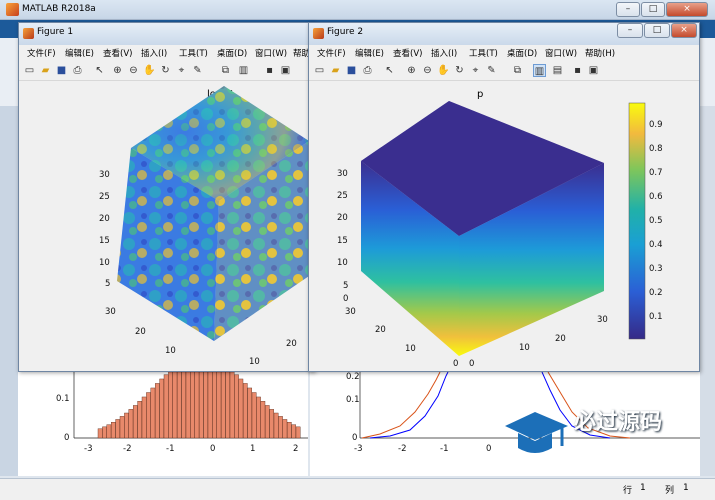 Image resolution: width=715 pixels, height=500 pixels. Describe the element at coordinates (410, 349) in the screenshot. I see `xtick-label: 10` at that location.